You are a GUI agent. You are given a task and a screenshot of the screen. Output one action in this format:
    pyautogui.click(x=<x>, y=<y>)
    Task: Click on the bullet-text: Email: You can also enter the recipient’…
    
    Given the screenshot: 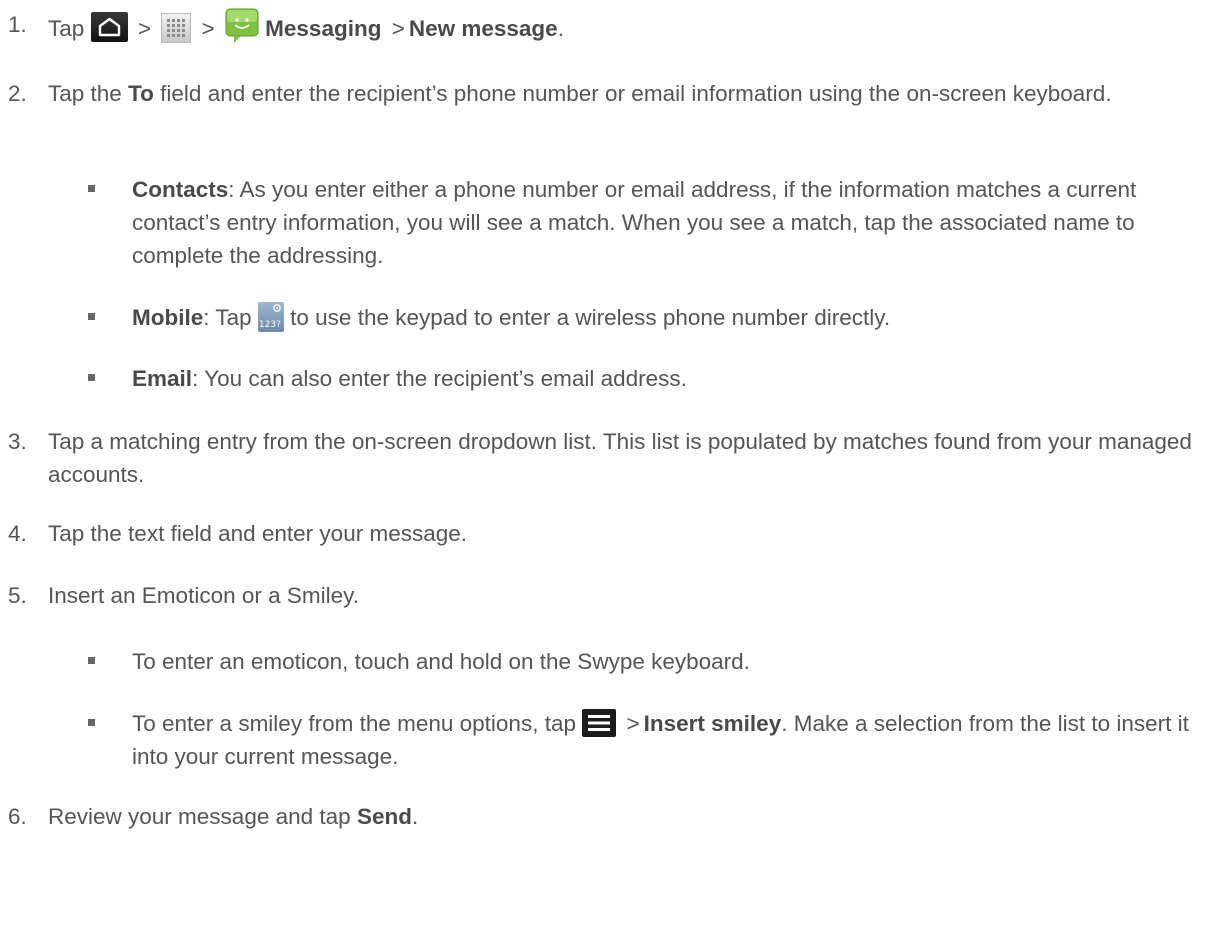 What is the action you would take?
    pyautogui.click(x=667, y=378)
    